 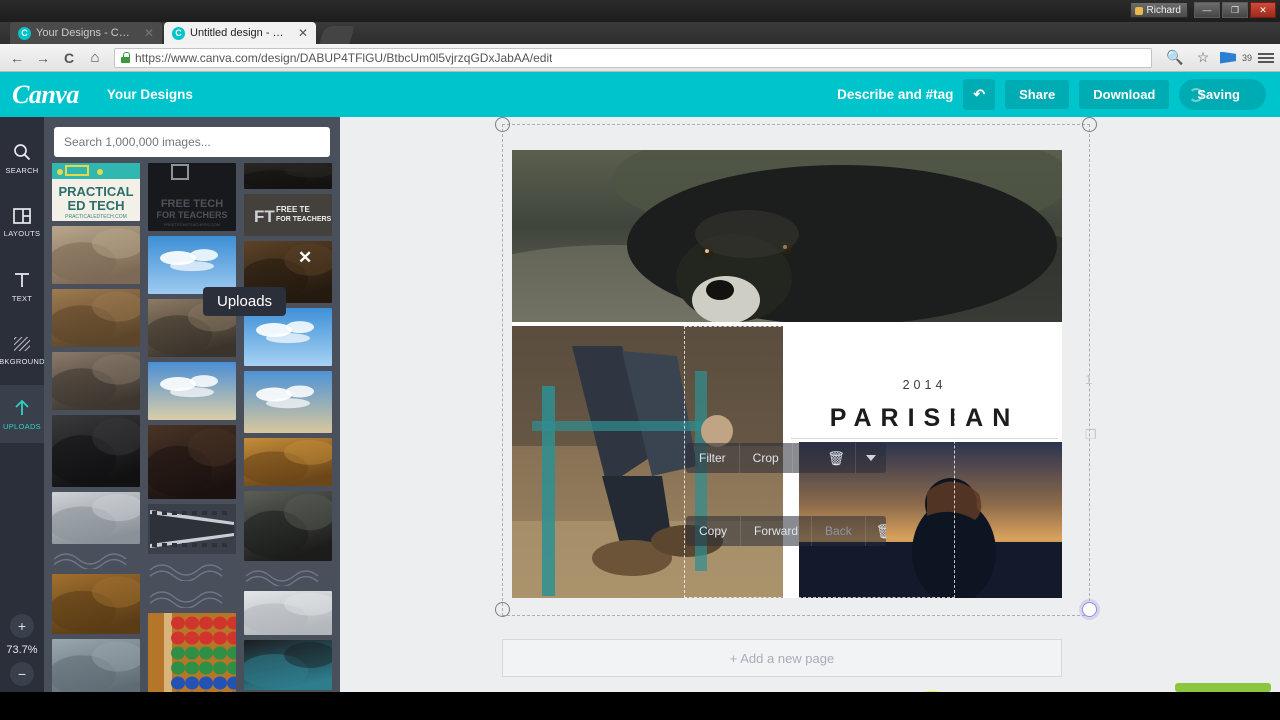 I want to click on sidebar-label: LAYOUTS, so click(x=22, y=233).